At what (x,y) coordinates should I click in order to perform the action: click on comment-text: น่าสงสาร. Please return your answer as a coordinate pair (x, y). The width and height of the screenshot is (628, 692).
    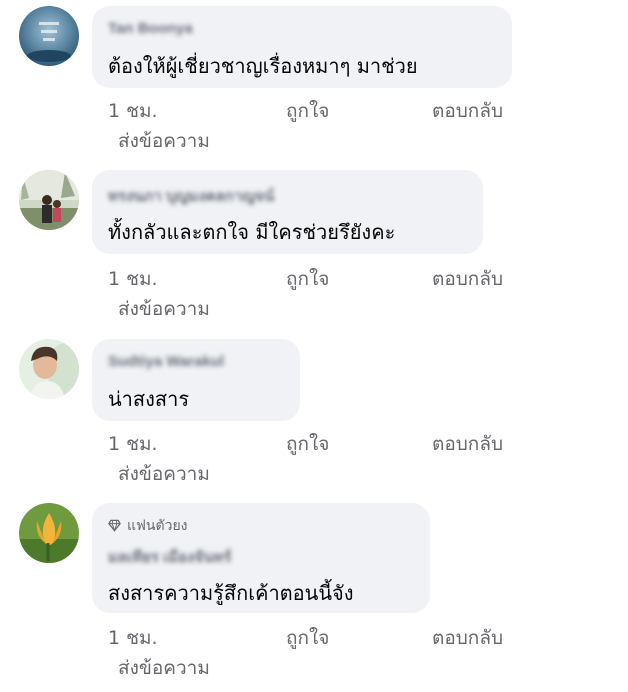
    Looking at the image, I should click on (149, 399).